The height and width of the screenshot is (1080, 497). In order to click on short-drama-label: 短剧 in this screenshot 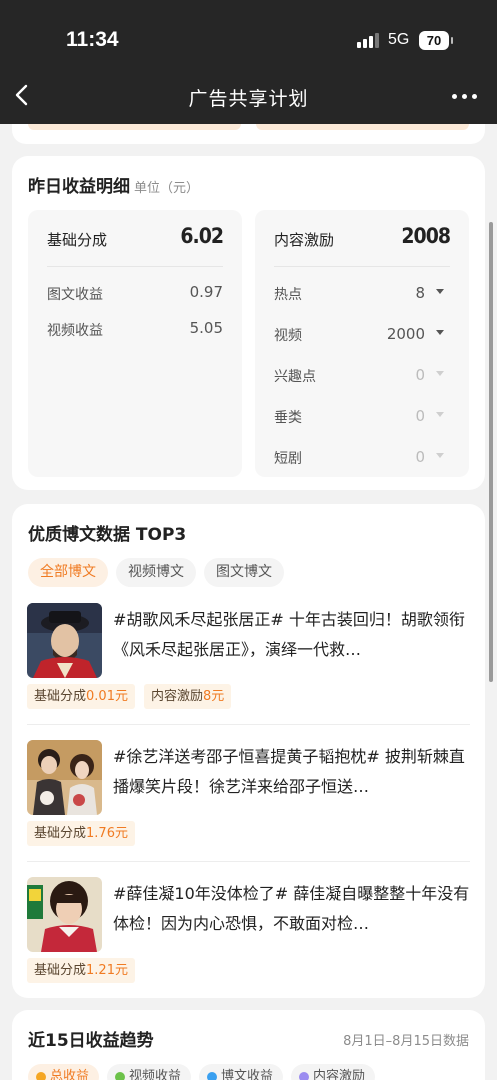, I will do `click(288, 459)`.